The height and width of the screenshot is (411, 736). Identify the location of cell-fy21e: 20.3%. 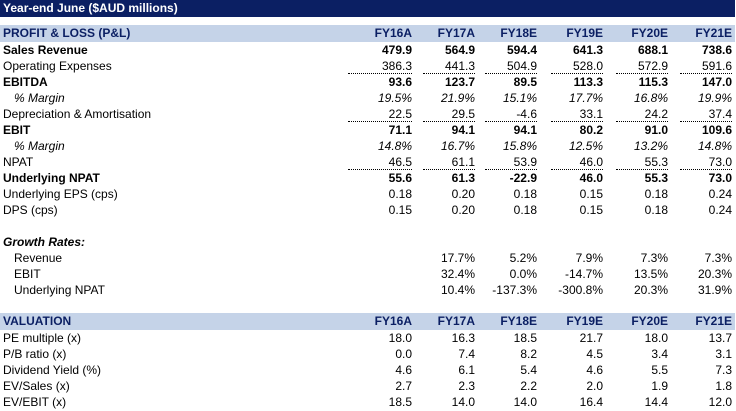
(714, 274).